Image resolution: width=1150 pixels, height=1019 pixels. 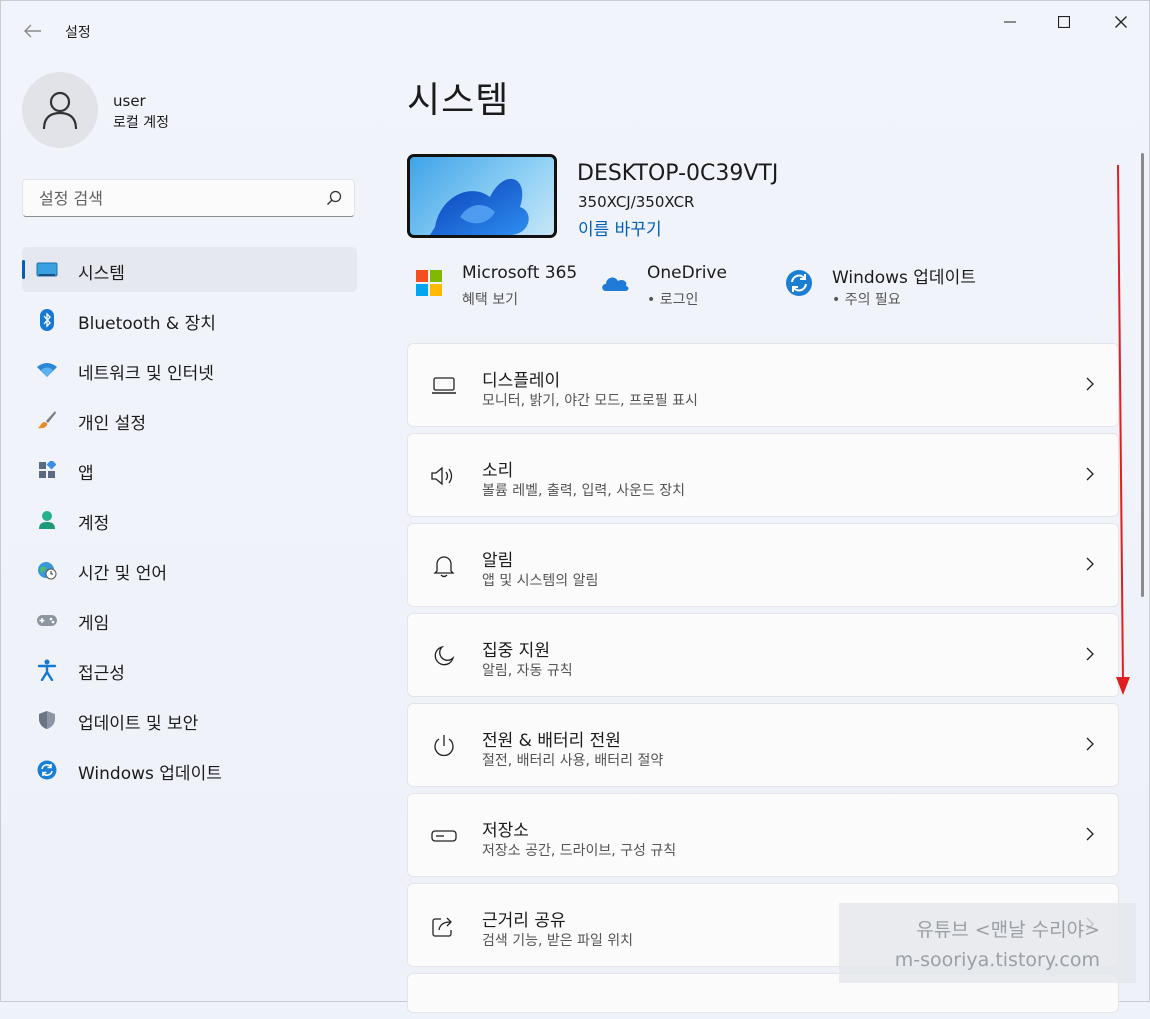 What do you see at coordinates (23, 269) in the screenshot?
I see `selection-indicator` at bounding box center [23, 269].